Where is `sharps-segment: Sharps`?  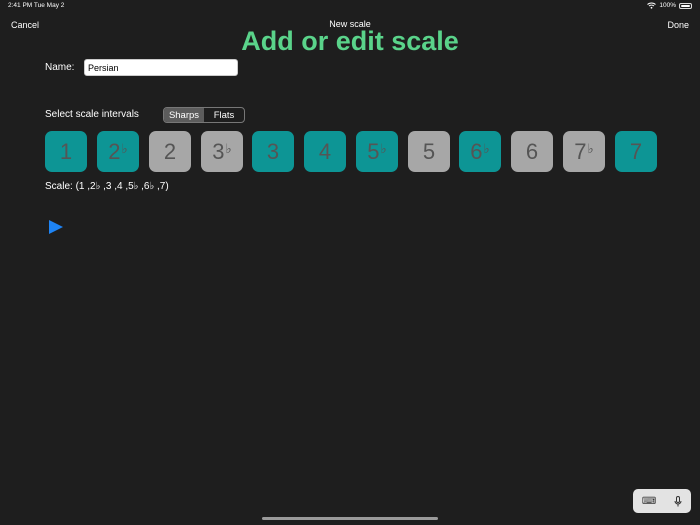 sharps-segment: Sharps is located at coordinates (184, 115).